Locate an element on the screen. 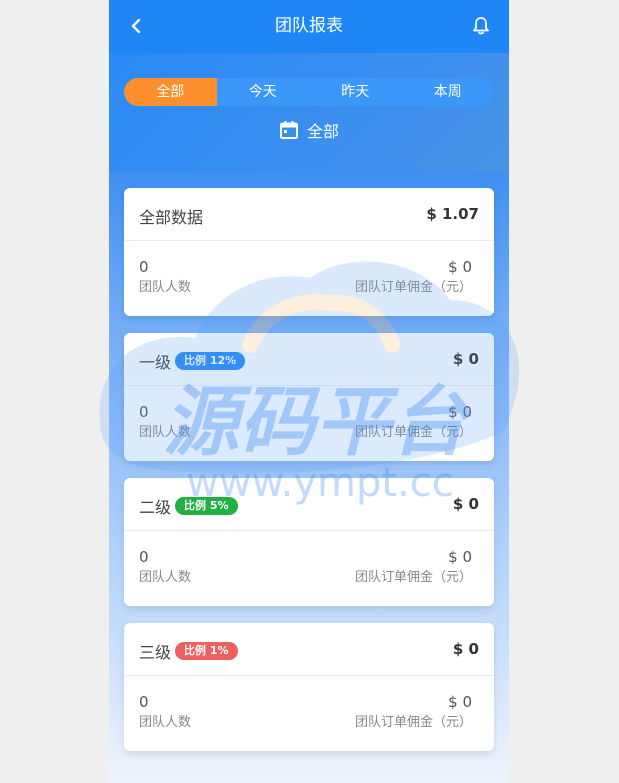 The width and height of the screenshot is (619, 783). bell-icon is located at coordinates (481, 26).